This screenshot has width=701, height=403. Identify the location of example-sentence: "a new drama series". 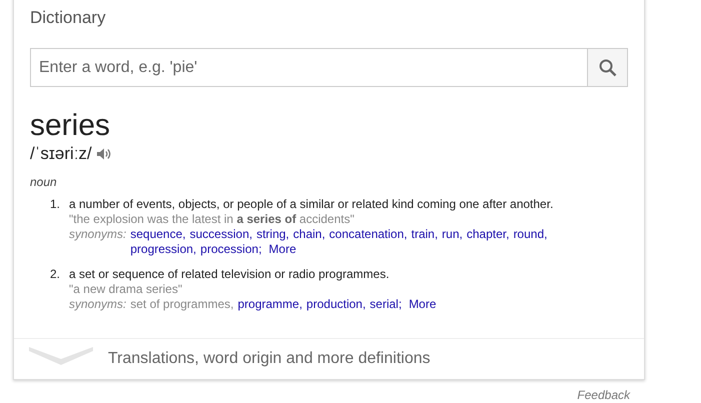
(126, 289).